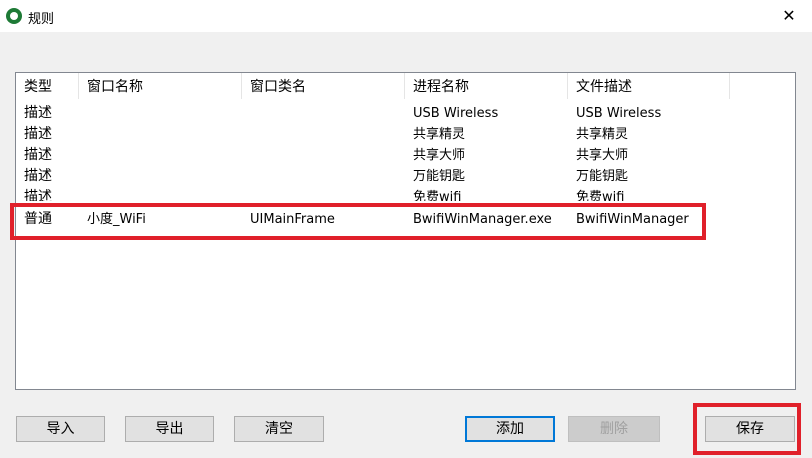 The height and width of the screenshot is (458, 812). I want to click on column-header-window-name: 窗口名称, so click(160, 86).